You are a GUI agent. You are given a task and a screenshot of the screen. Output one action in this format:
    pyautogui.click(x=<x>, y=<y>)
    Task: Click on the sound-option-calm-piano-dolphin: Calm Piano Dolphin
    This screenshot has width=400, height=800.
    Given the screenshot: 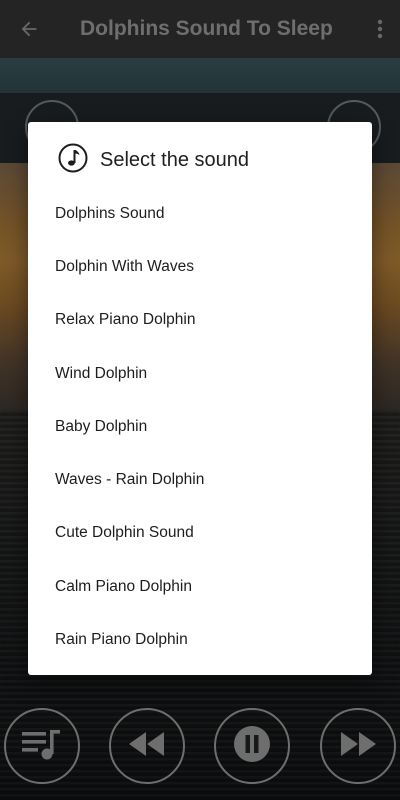 What is the action you would take?
    pyautogui.click(x=200, y=586)
    